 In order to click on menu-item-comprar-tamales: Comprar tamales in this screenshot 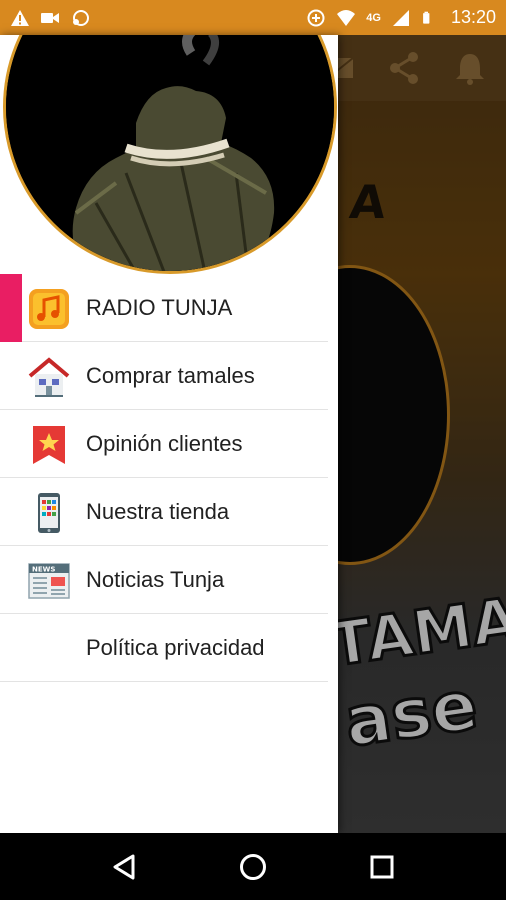, I will do `click(164, 376)`.